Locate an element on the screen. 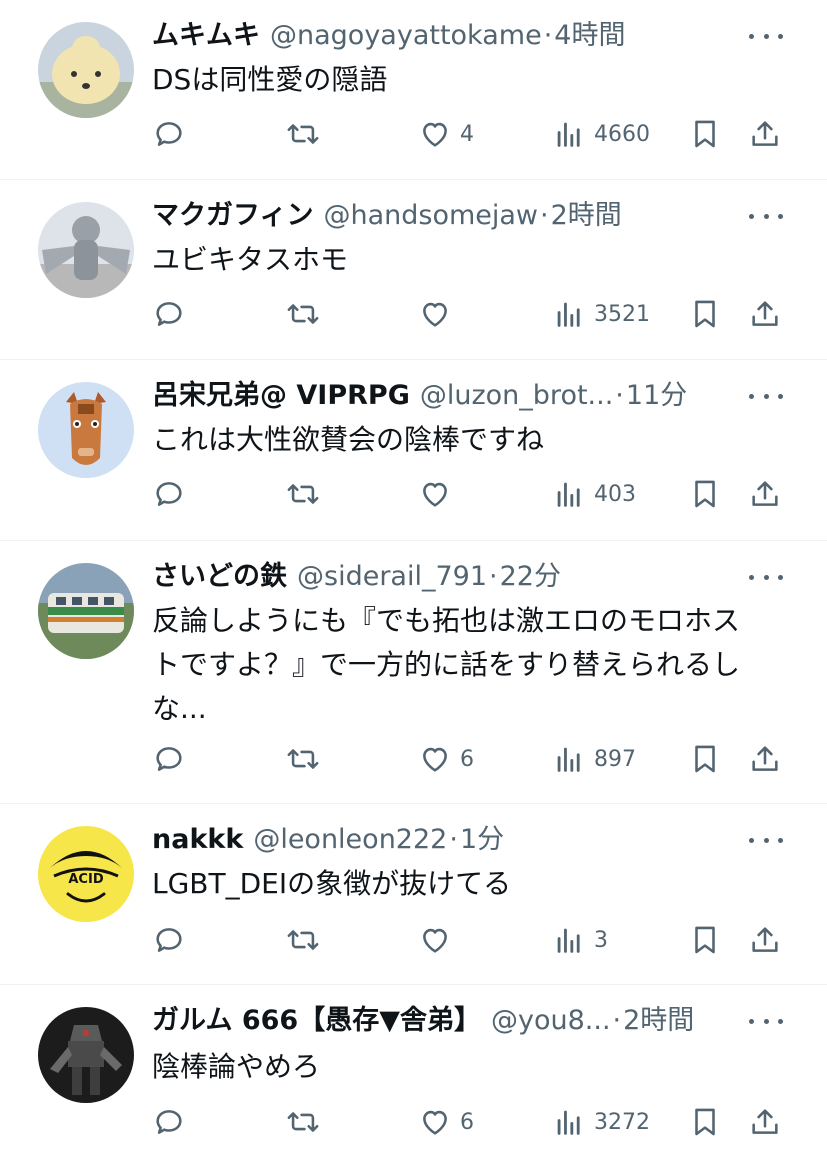 The image size is (827, 1158). timestamp: 22分 is located at coordinates (530, 577).